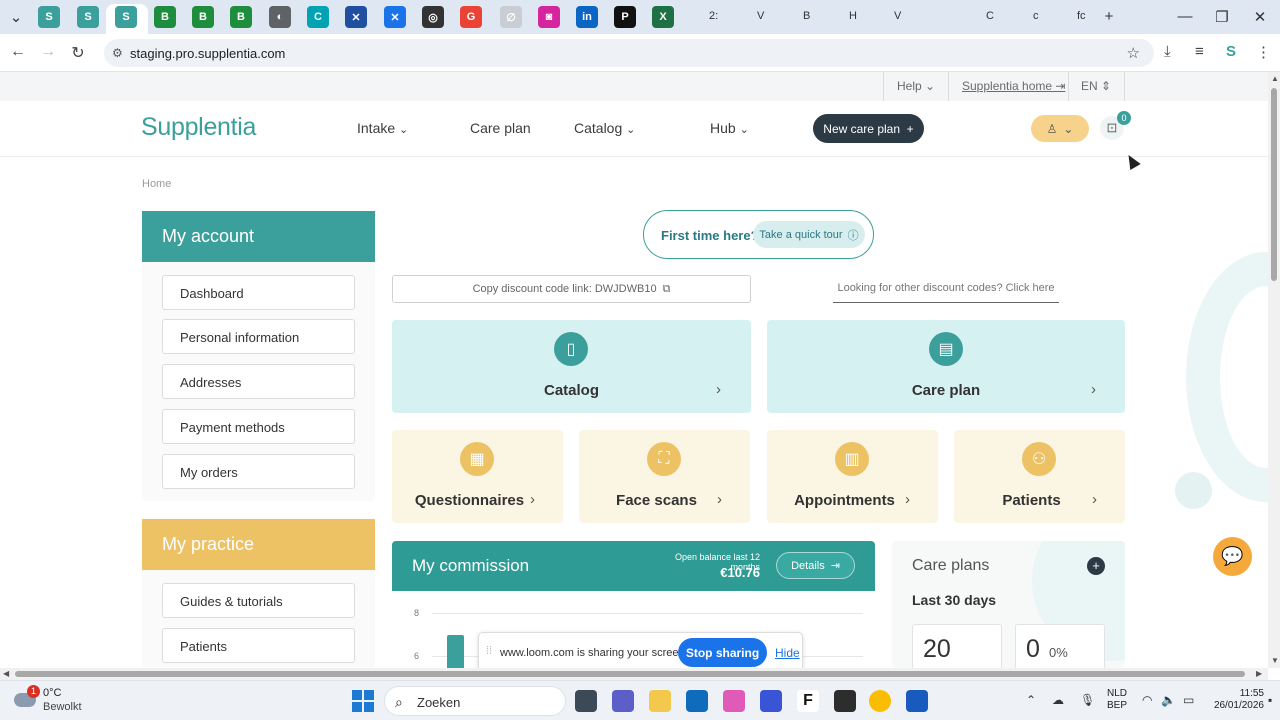 The image size is (1280, 720). Describe the element at coordinates (806, 16) in the screenshot. I see `tab-title: B` at that location.